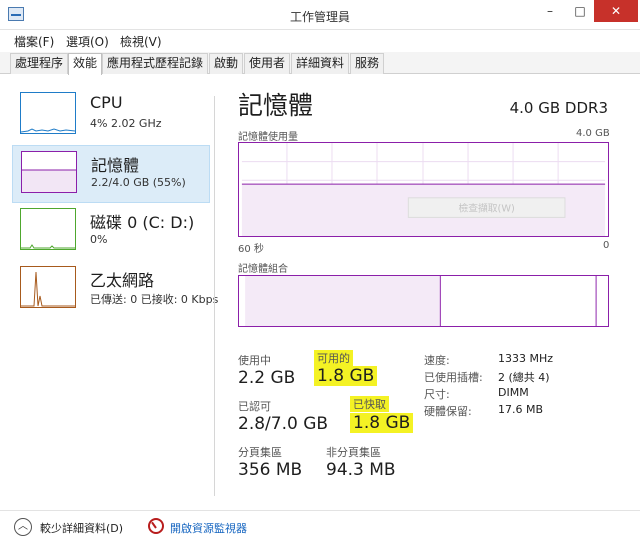  I want to click on speed-label: 速度:, so click(437, 360).